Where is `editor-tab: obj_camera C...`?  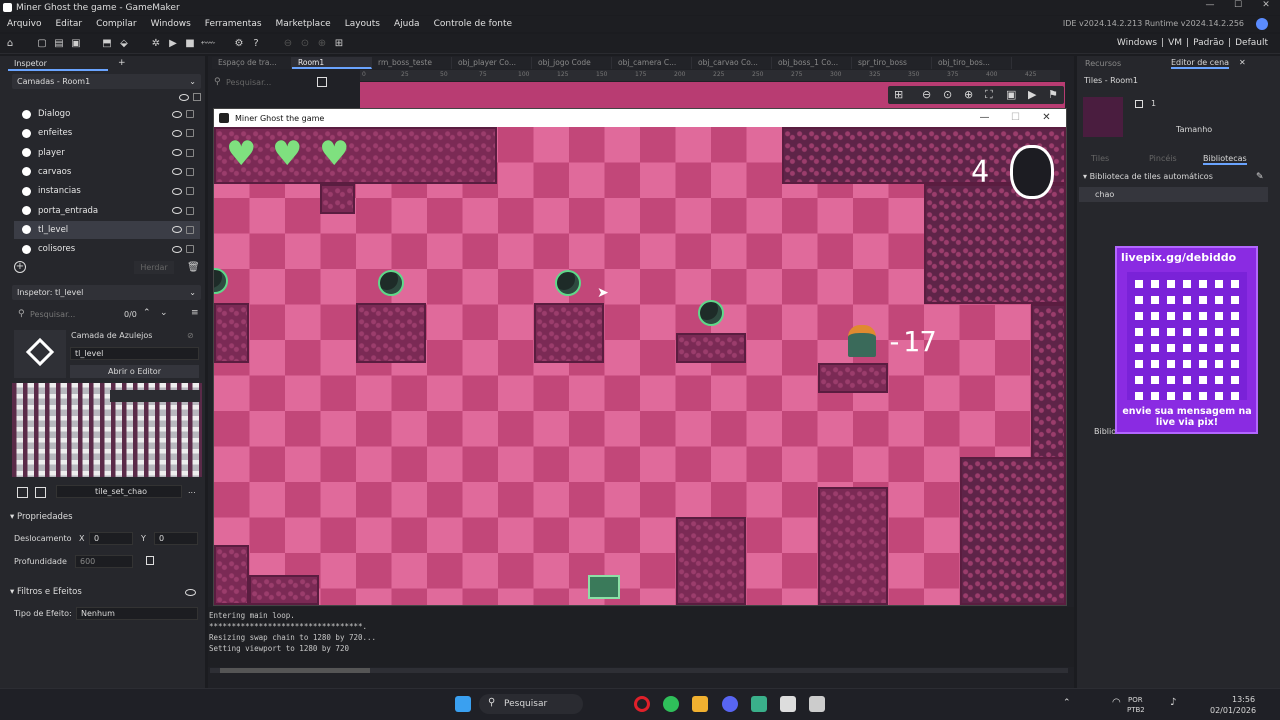 editor-tab: obj_camera C... is located at coordinates (652, 63).